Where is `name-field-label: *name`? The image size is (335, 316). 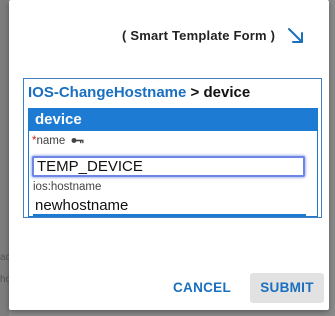
name-field-label: *name is located at coordinates (58, 141).